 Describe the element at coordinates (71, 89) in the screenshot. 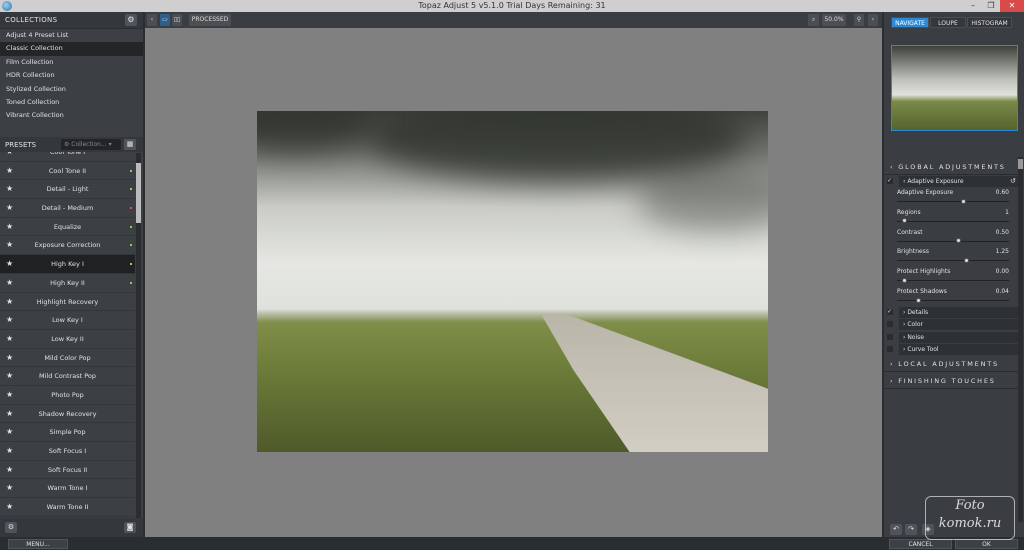

I see `collection-item: Stylized Collection` at that location.